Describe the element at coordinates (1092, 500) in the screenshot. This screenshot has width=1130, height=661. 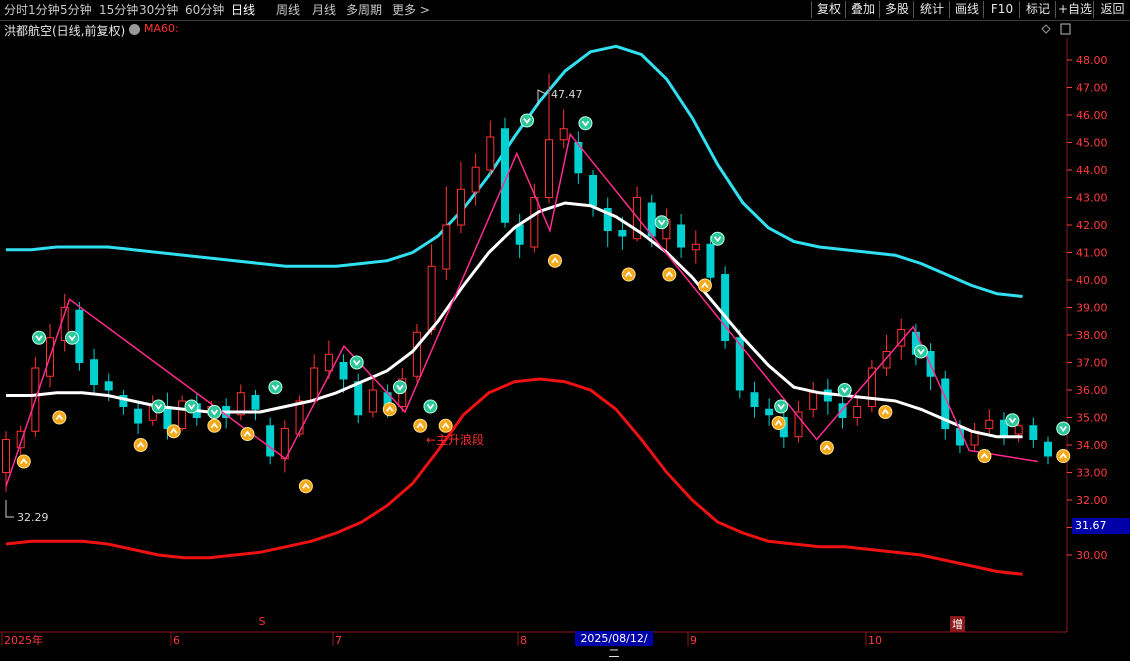
I see `price-tick-label: 32.00` at that location.